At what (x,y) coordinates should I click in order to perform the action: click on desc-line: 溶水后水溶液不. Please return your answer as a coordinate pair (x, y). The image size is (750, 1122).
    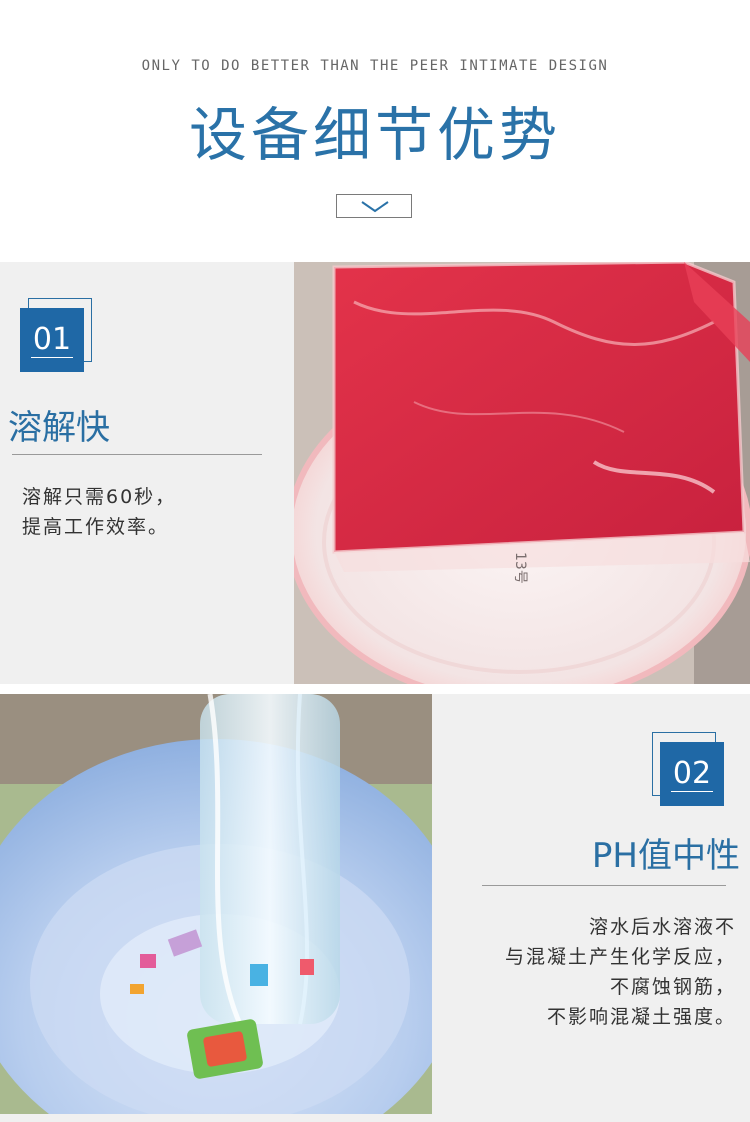
    Looking at the image, I should click on (662, 927).